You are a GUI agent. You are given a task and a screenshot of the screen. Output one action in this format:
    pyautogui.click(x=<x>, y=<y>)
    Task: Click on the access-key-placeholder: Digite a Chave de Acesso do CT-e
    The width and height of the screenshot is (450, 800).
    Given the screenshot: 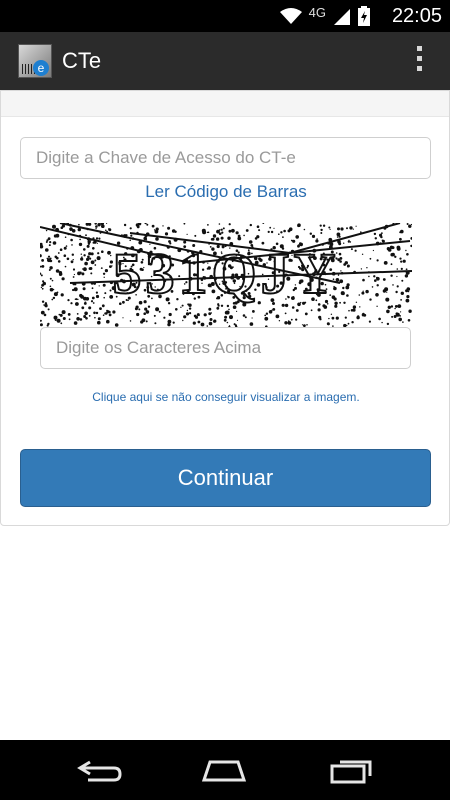 What is the action you would take?
    pyautogui.click(x=166, y=157)
    